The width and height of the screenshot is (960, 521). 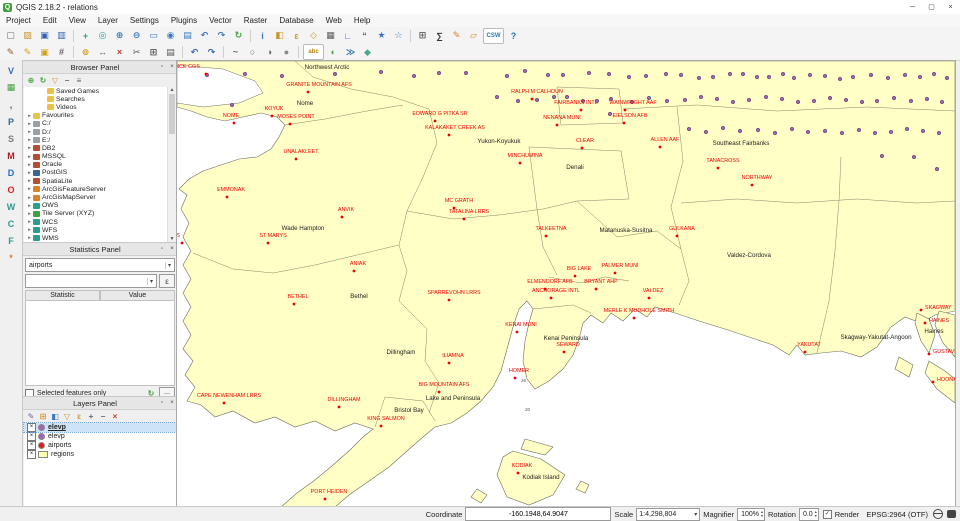 I want to click on add-part-icon: ◑, so click(x=269, y=52).